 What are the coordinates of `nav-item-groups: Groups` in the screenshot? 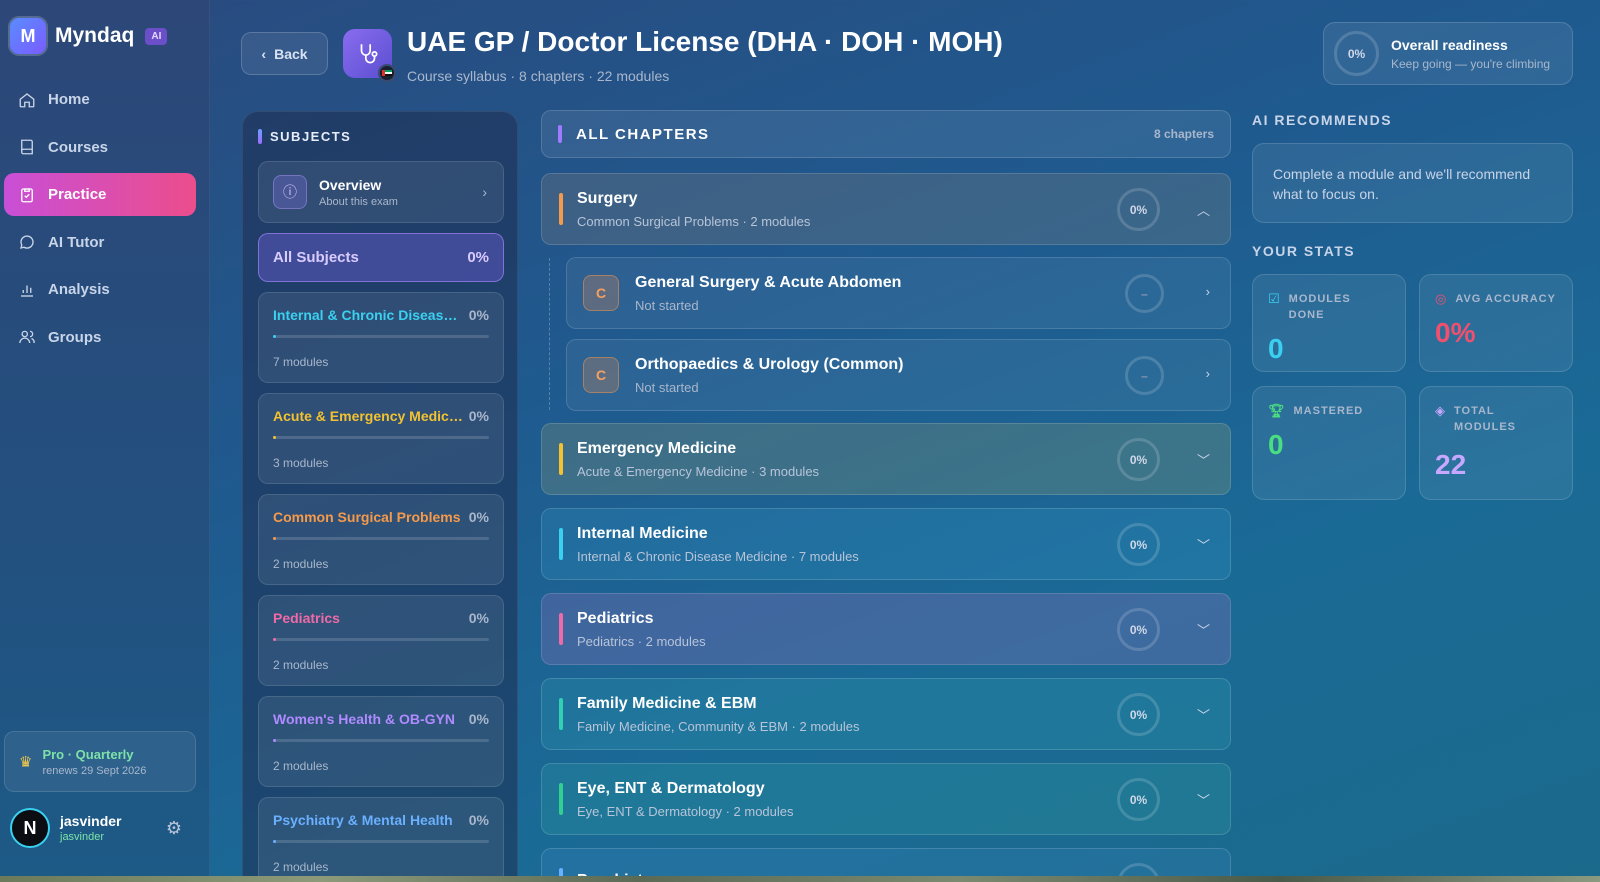 It's located at (100, 337).